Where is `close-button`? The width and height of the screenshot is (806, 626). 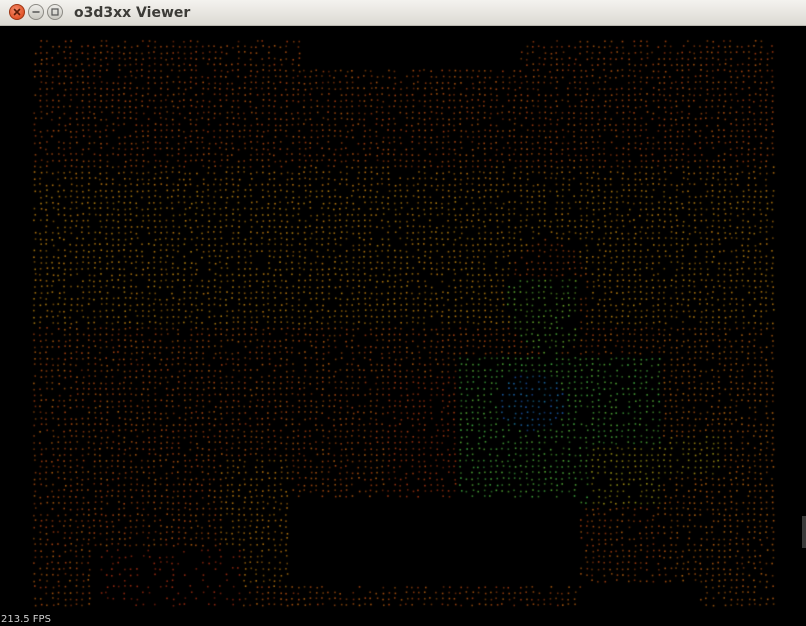 close-button is located at coordinates (17, 12).